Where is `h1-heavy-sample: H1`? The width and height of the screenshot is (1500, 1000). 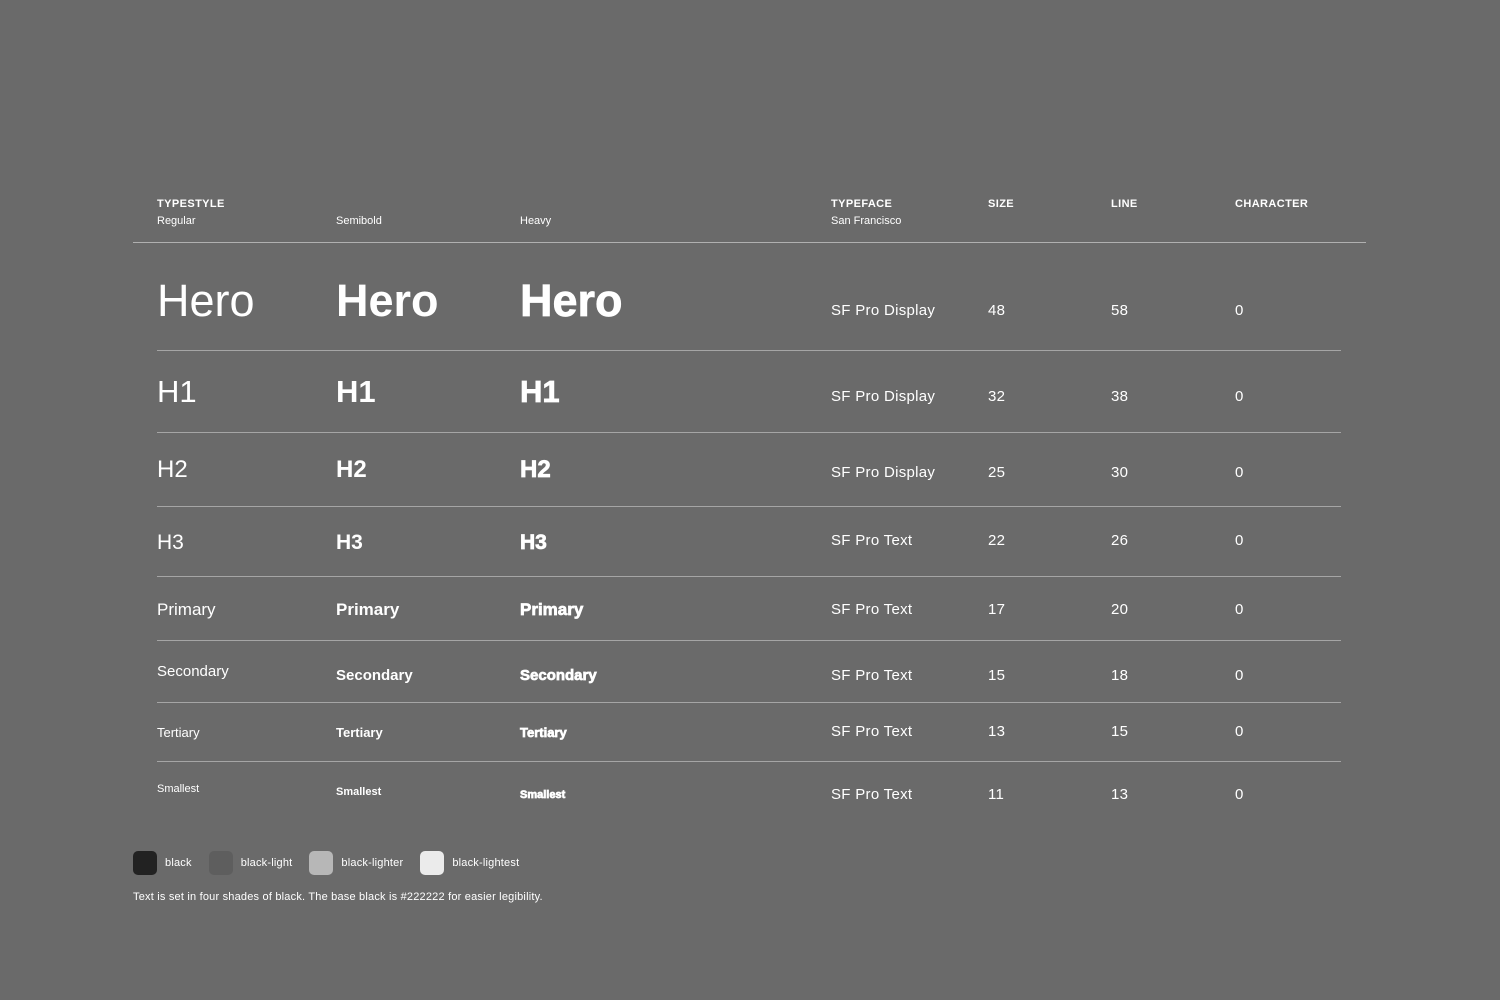 h1-heavy-sample: H1 is located at coordinates (540, 391).